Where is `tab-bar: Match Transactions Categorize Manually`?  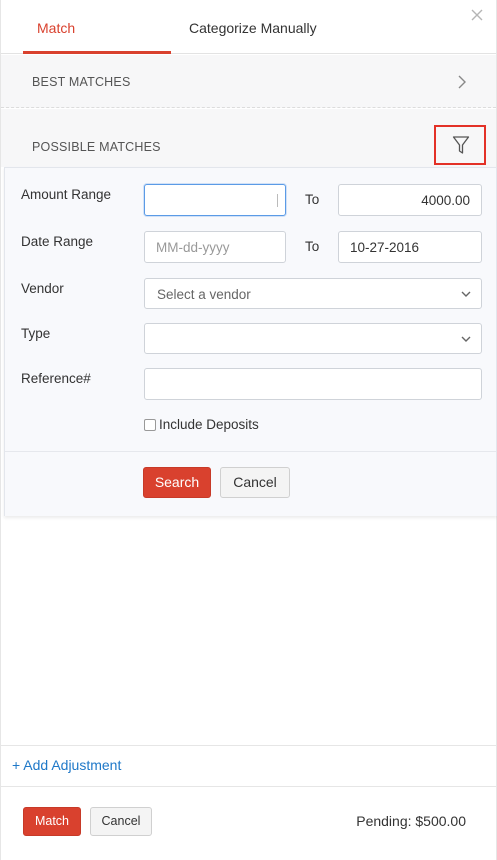
tab-bar: Match Transactions Categorize Manually is located at coordinates (248, 46).